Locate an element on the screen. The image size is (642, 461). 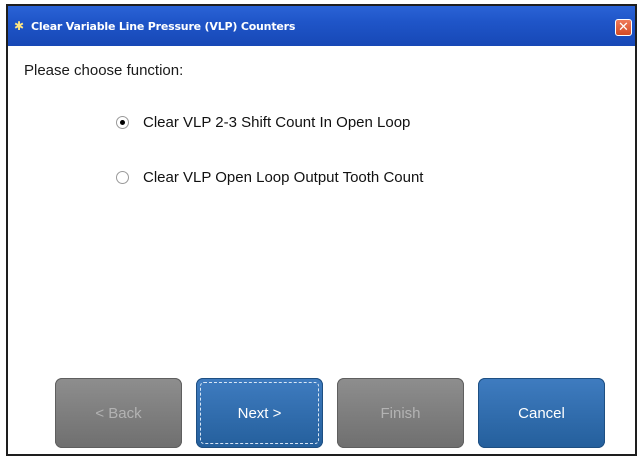
radio-button-selected is located at coordinates (122, 122).